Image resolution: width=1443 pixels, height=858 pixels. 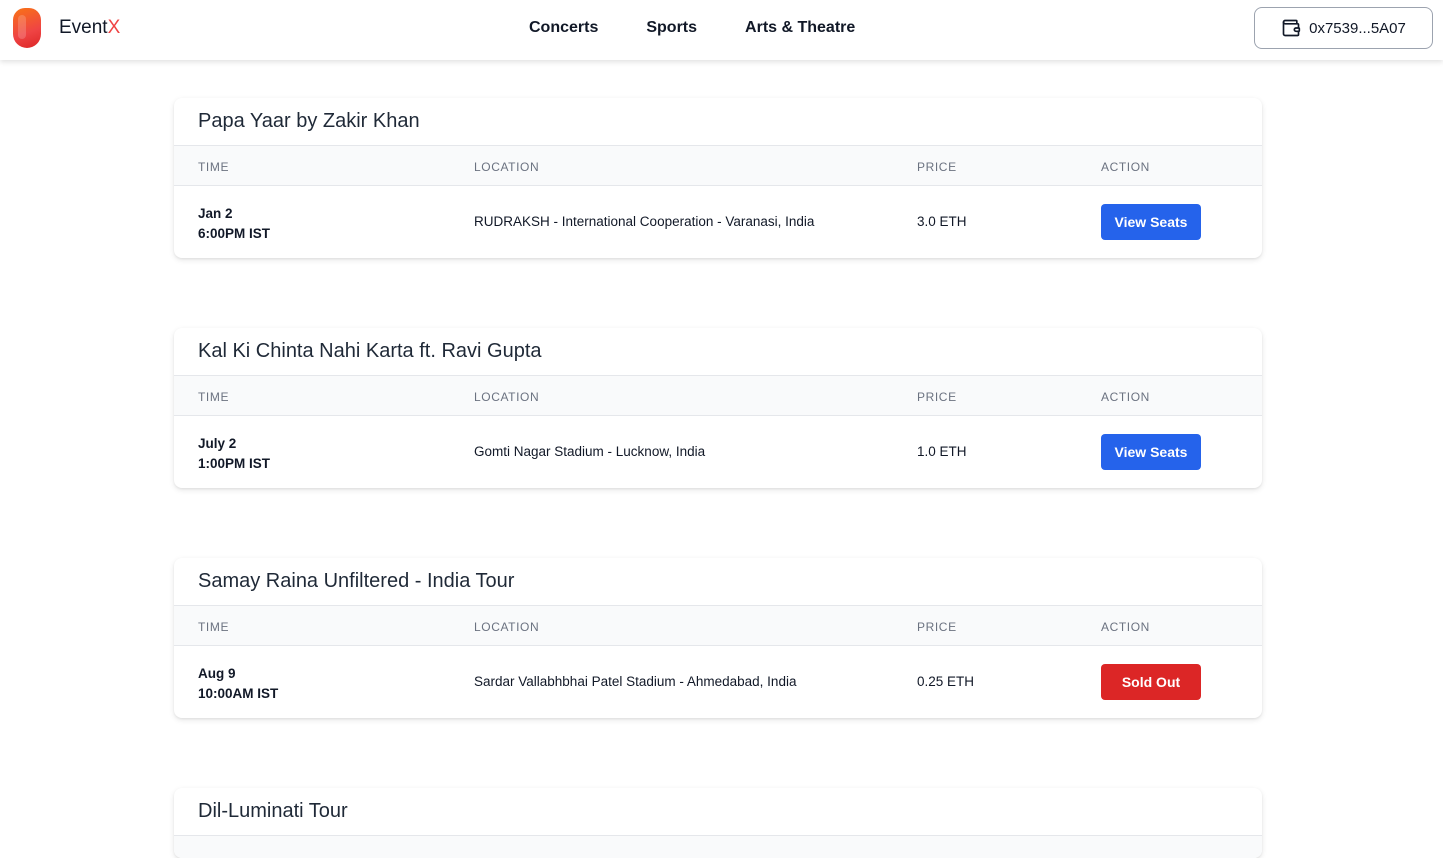 I want to click on event-location: Gomti Nagar Stadium - Lucknow, India, so click(x=590, y=451).